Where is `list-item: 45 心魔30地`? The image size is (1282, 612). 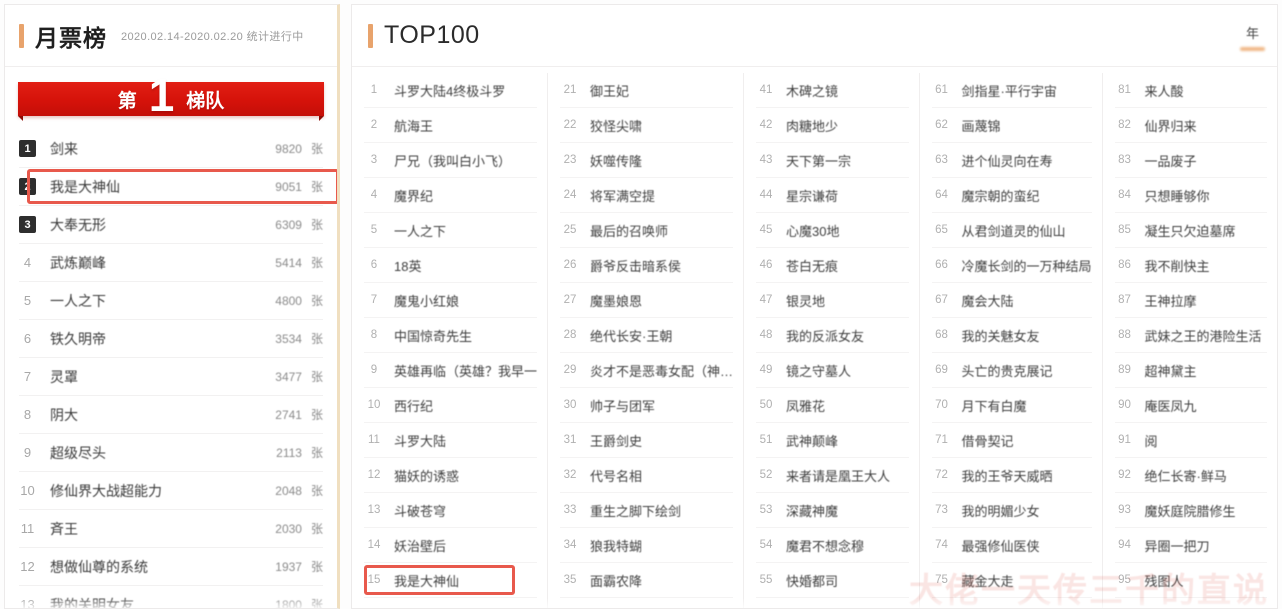
list-item: 45 心魔30地 is located at coordinates (832, 230).